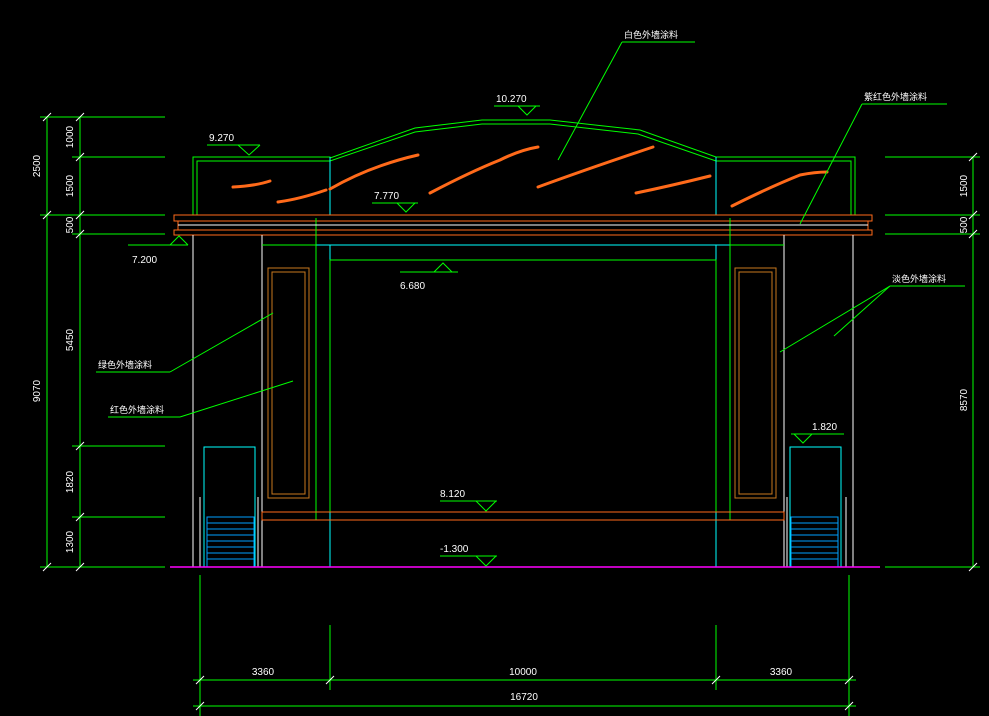  I want to click on roof-ornament-strokes, so click(530, 176).